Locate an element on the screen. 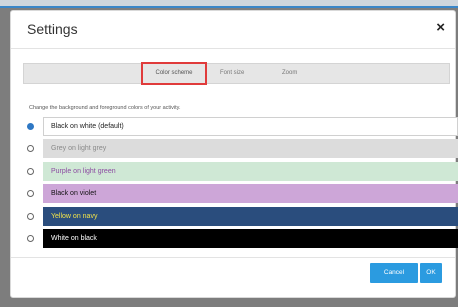 The image size is (458, 307). option-purple-on-light-green: Purple on light green is located at coordinates (241, 171).